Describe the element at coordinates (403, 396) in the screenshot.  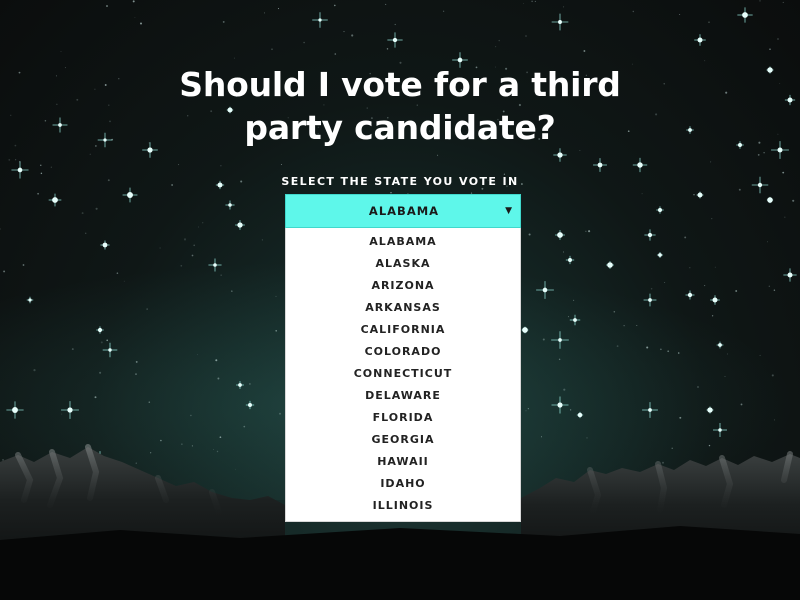
I see `state-option: DELAWARE` at that location.